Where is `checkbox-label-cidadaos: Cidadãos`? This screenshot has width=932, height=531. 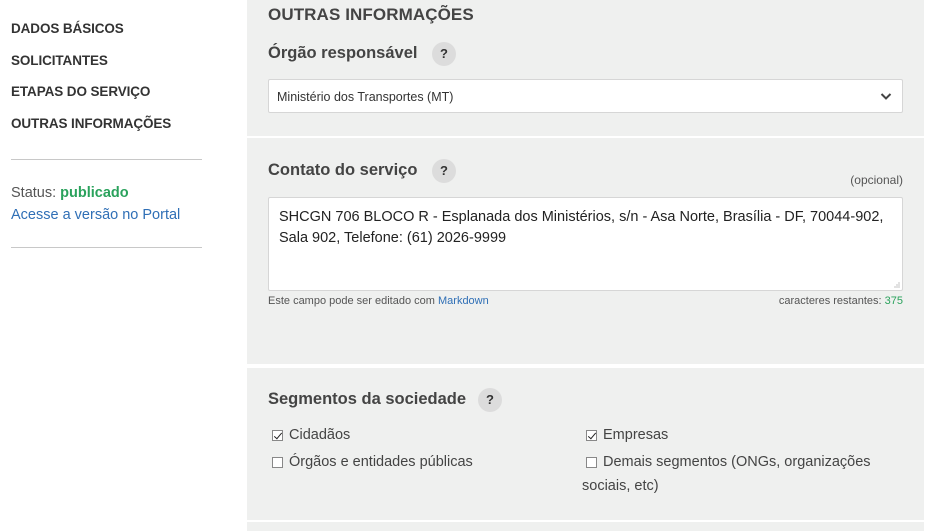
checkbox-label-cidadaos: Cidadãos is located at coordinates (320, 435).